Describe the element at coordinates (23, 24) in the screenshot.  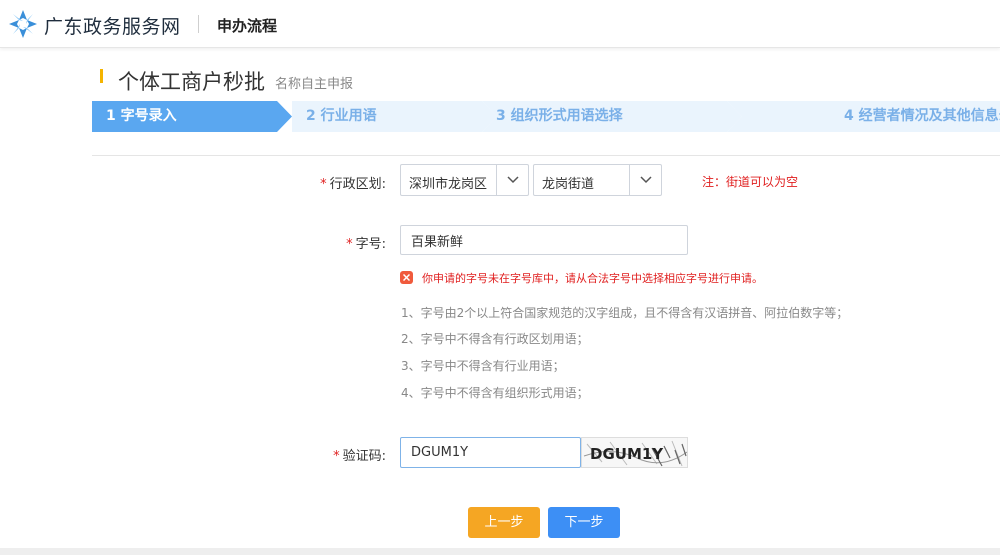
I see `site-logo-icon` at that location.